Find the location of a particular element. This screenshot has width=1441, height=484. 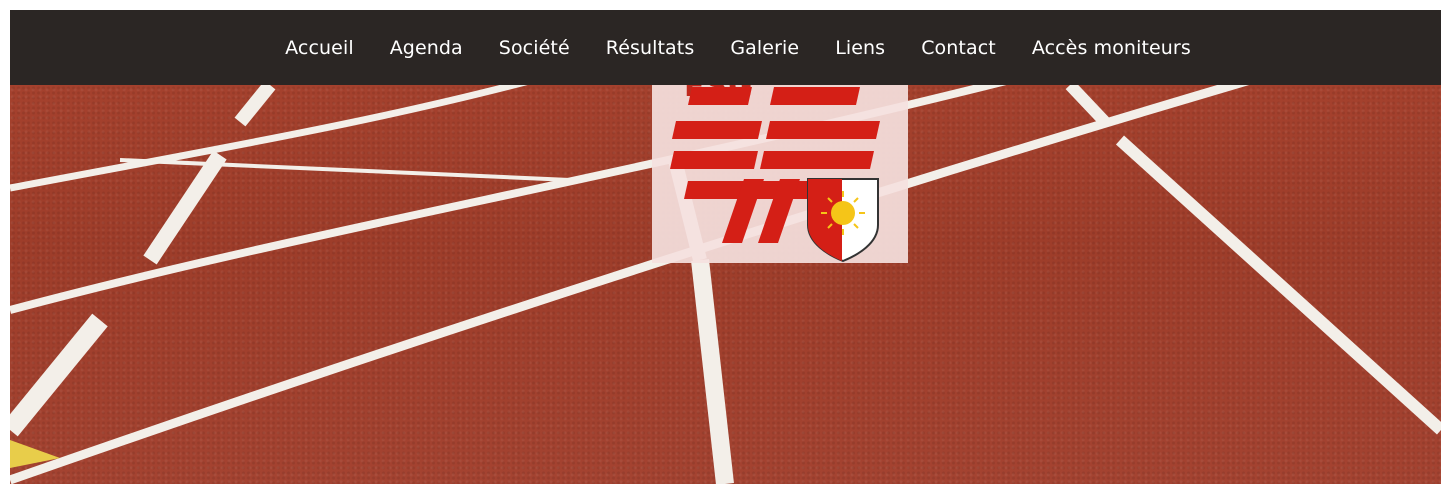

nav-item-galerie: Galerie is located at coordinates (764, 48).